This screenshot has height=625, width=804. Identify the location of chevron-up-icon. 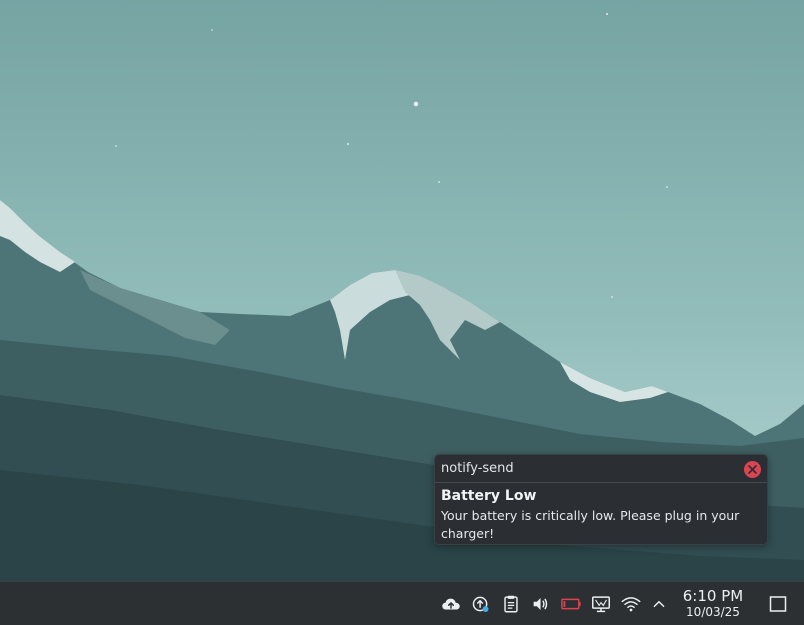
(659, 604).